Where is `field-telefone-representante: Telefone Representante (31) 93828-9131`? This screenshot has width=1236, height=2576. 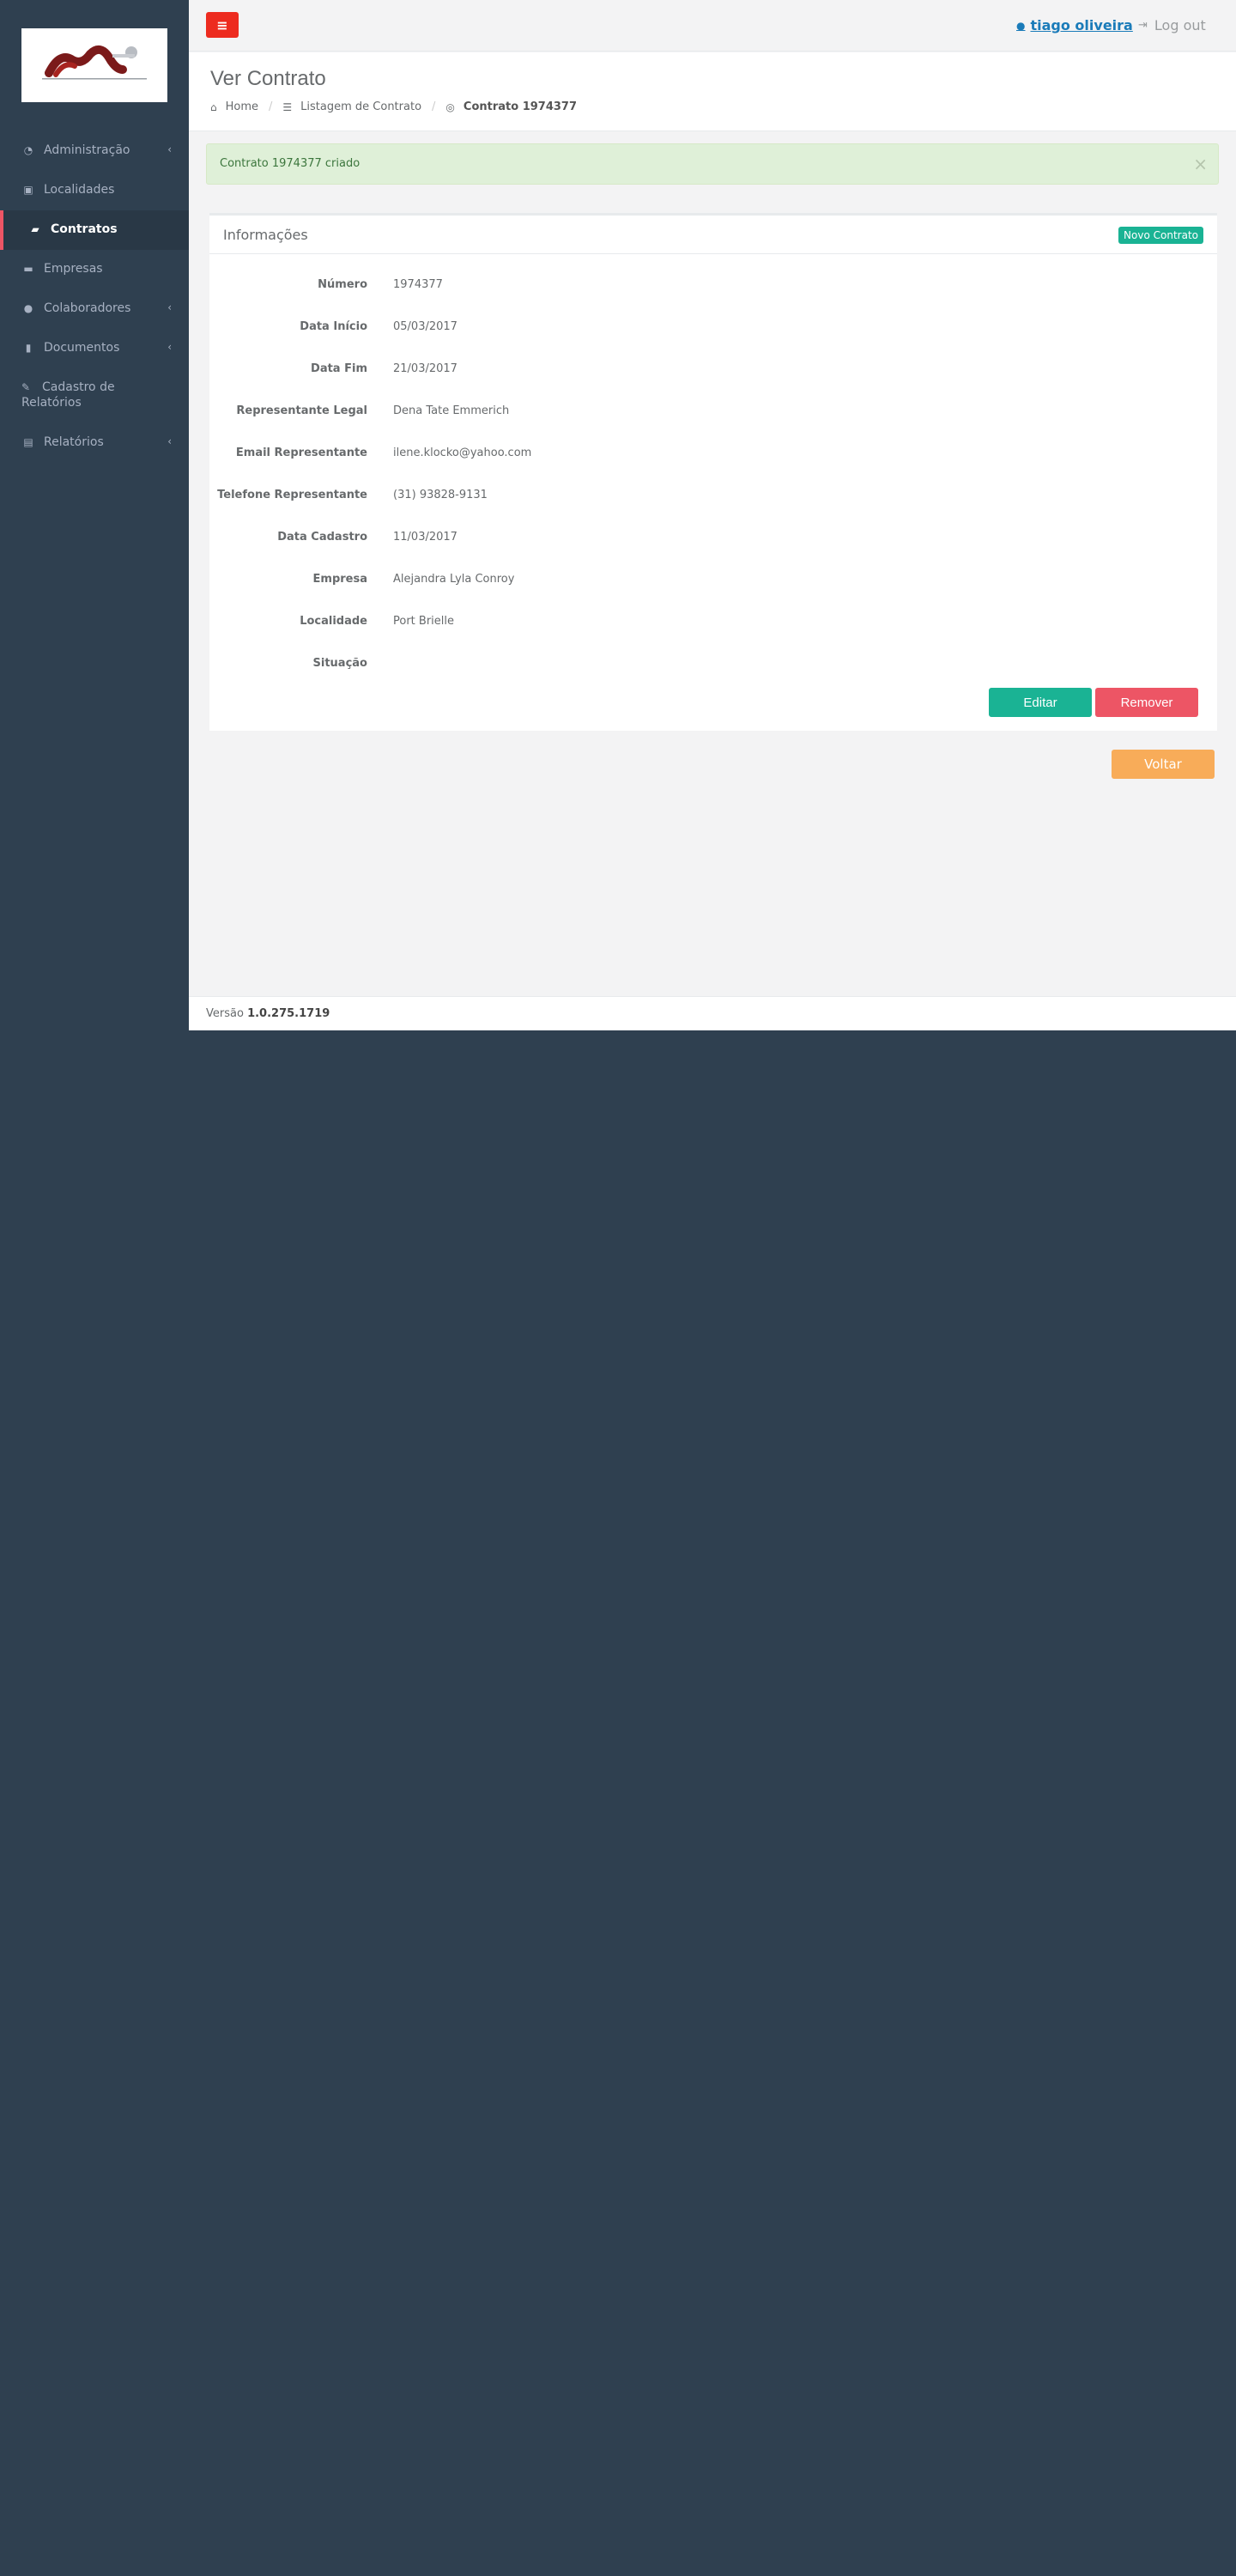 field-telefone-representante: Telefone Representante (31) 93828-9131 is located at coordinates (713, 497).